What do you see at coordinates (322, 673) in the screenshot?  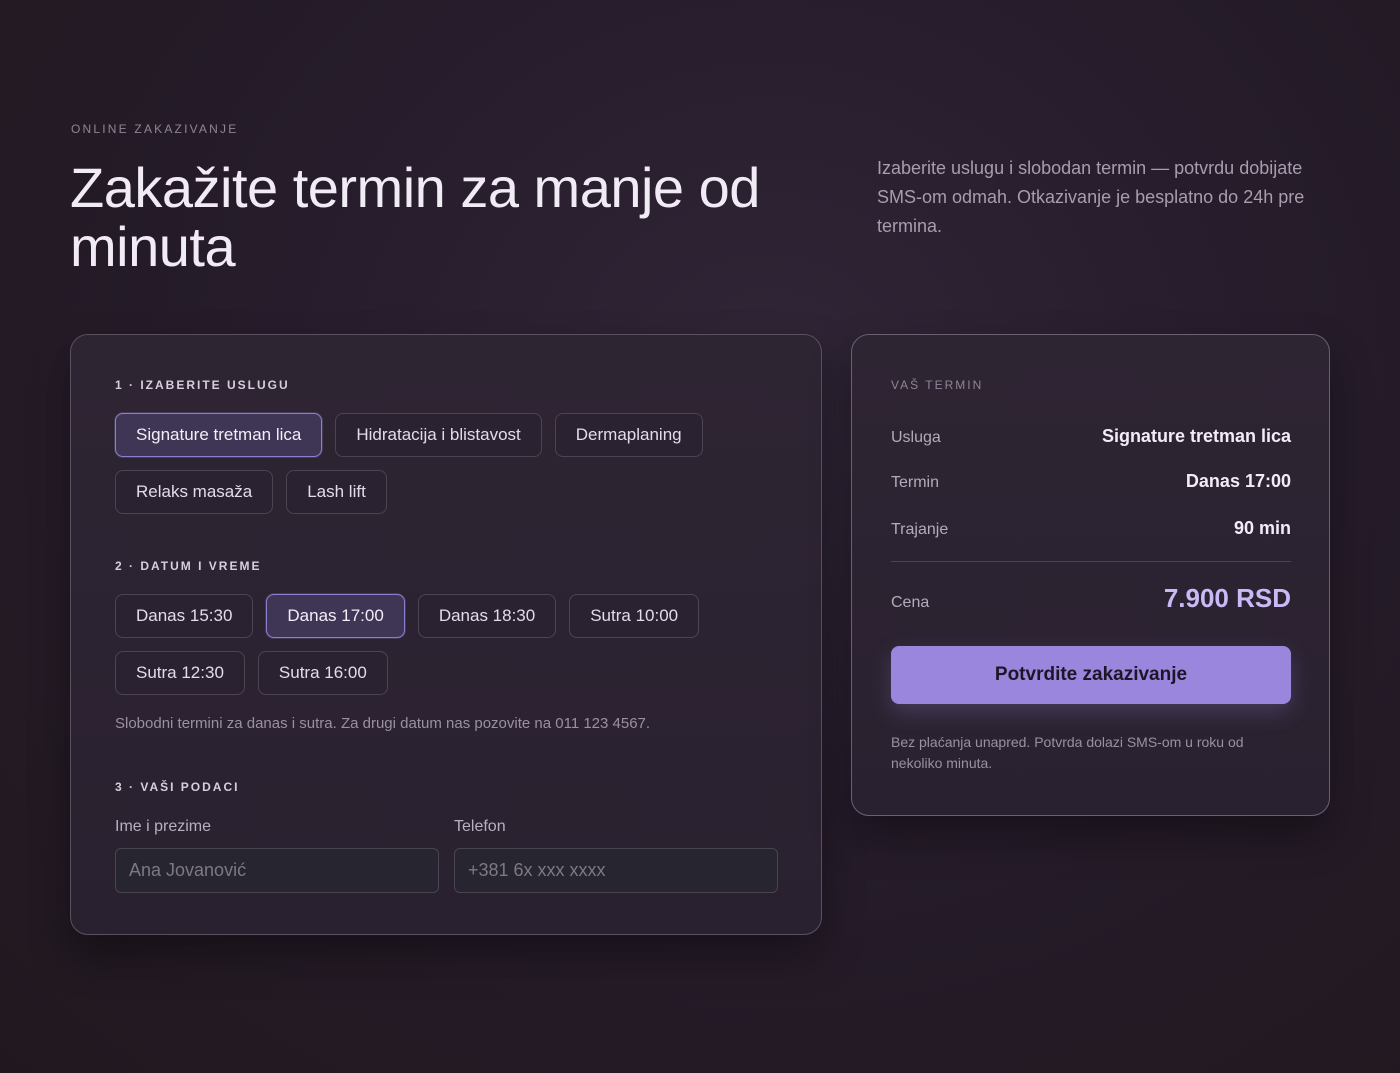 I see `slot-chip-sutra-1600: Sutra 16:00` at bounding box center [322, 673].